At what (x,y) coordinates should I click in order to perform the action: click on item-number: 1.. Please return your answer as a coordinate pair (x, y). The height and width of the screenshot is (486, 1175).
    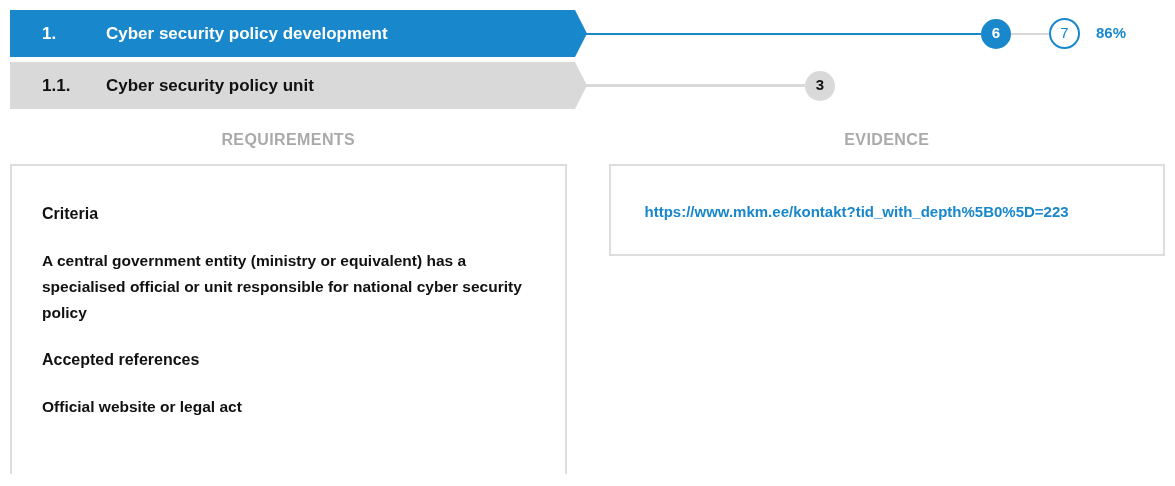
    Looking at the image, I should click on (49, 33).